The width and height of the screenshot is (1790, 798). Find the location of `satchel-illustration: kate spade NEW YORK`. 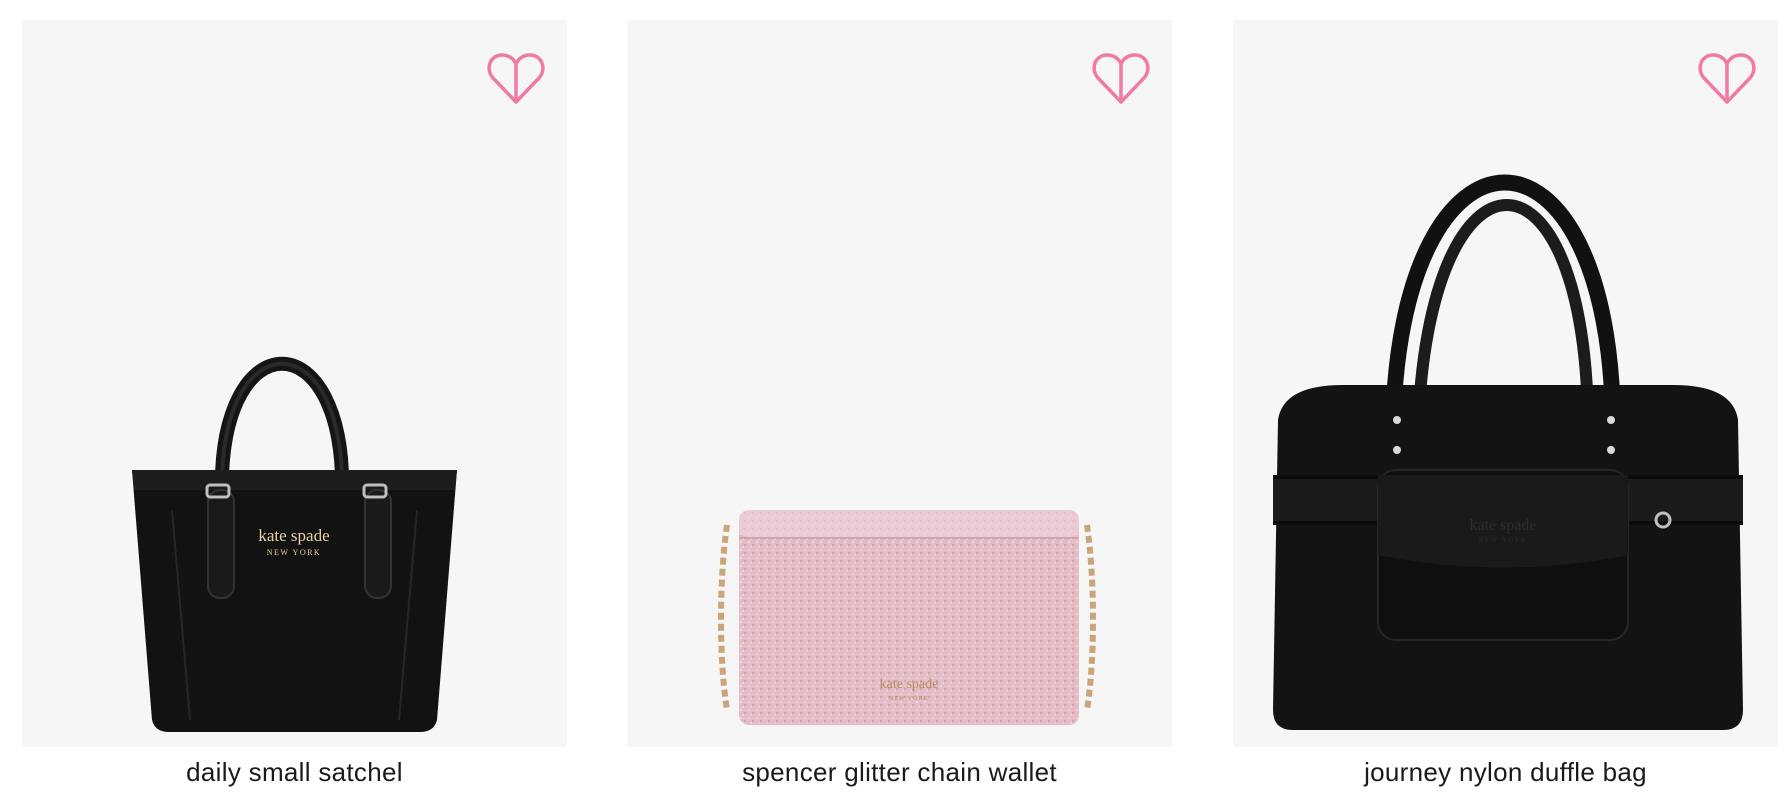

satchel-illustration: kate spade NEW YORK is located at coordinates (294, 544).